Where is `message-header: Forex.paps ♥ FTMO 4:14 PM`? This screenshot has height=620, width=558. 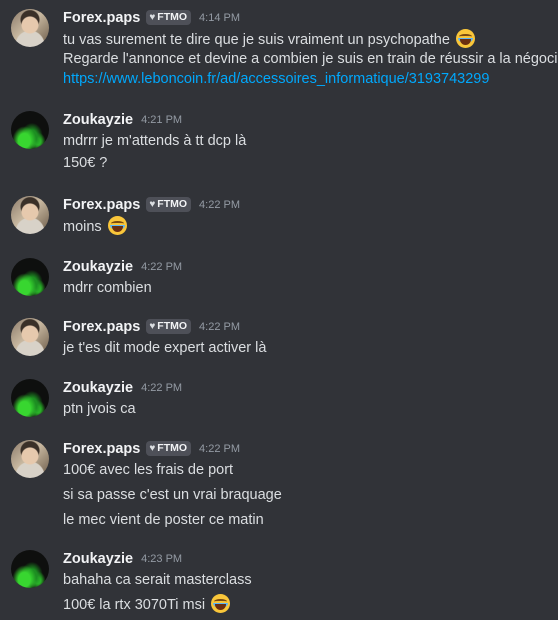
message-header: Forex.paps ♥ FTMO 4:14 PM is located at coordinates (151, 19).